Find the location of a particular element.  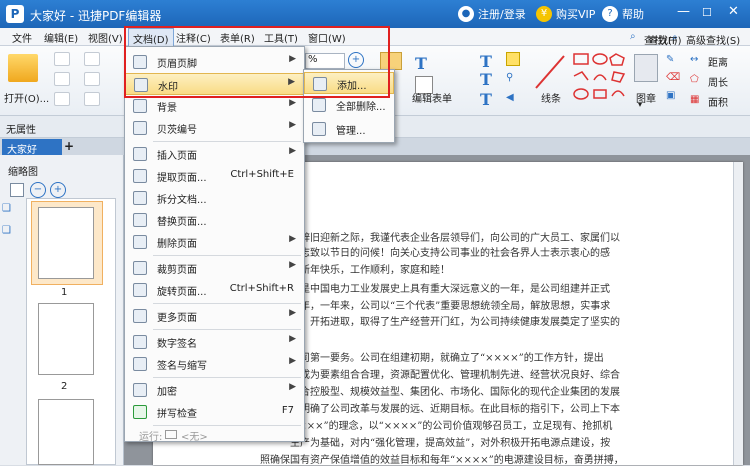

menu-item-encrypt: 加密 ▶ is located at coordinates (214, 390).